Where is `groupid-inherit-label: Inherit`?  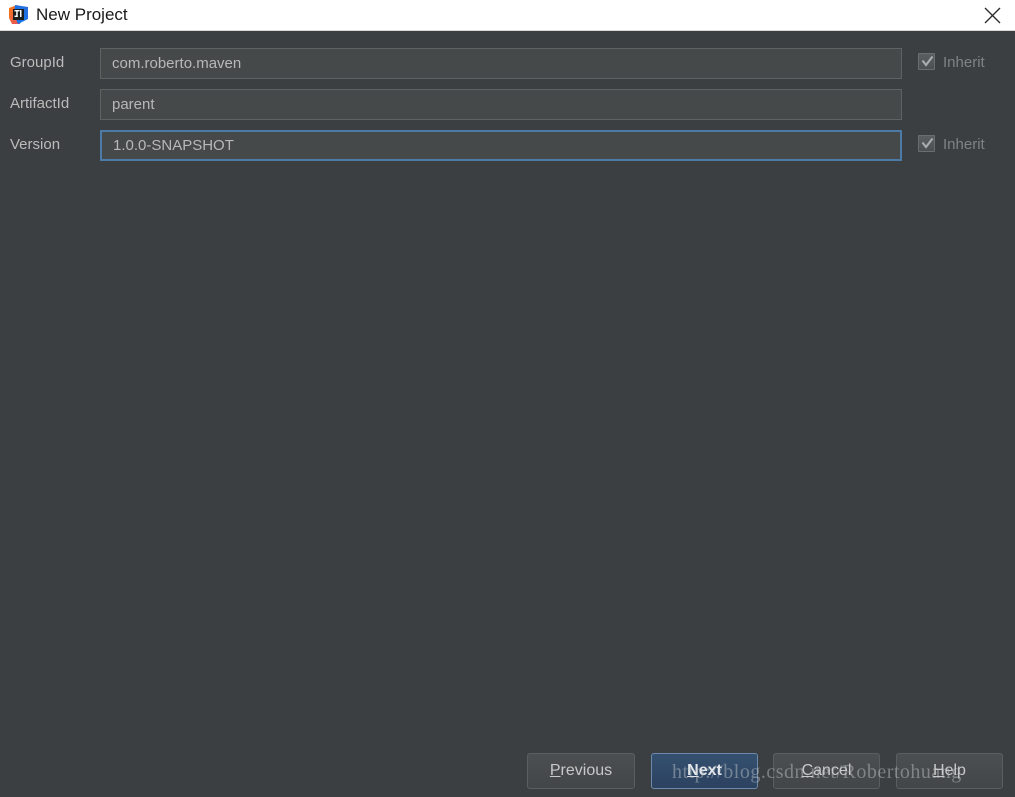 groupid-inherit-label: Inherit is located at coordinates (964, 62).